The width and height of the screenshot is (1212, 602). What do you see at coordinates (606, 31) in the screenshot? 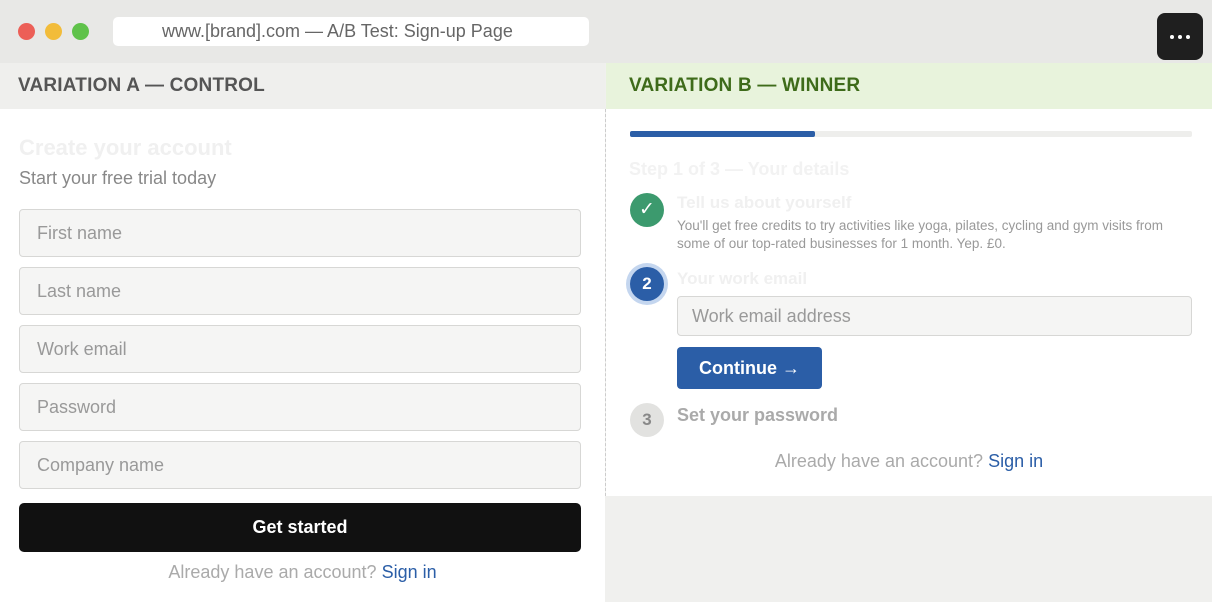
I see `window-titlebar: www.[brand].com — A/B Test: Sign-up Page` at bounding box center [606, 31].